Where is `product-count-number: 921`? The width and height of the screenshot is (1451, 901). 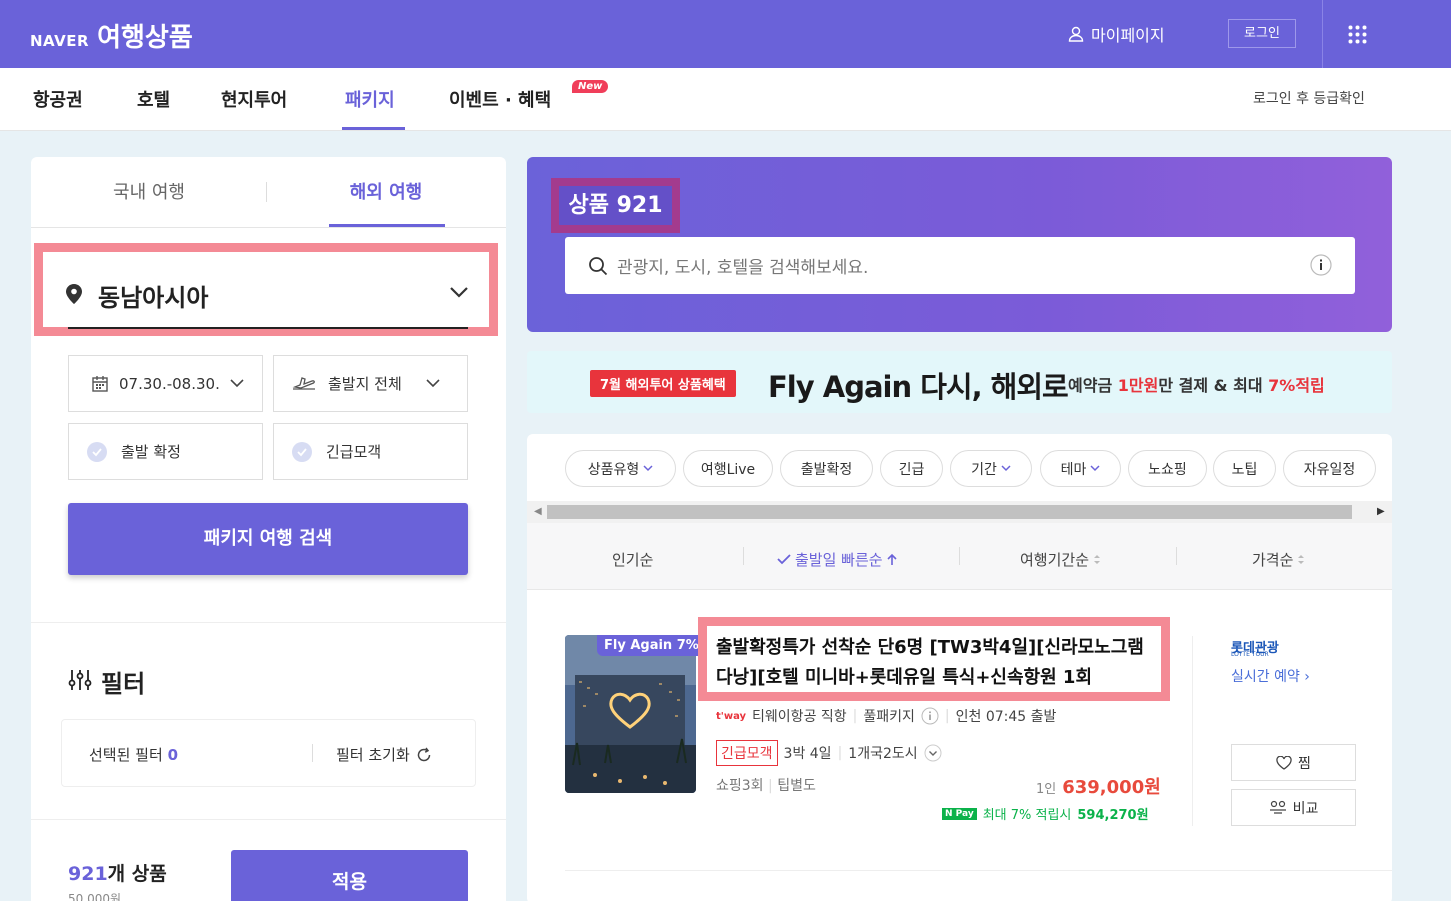 product-count-number: 921 is located at coordinates (88, 874).